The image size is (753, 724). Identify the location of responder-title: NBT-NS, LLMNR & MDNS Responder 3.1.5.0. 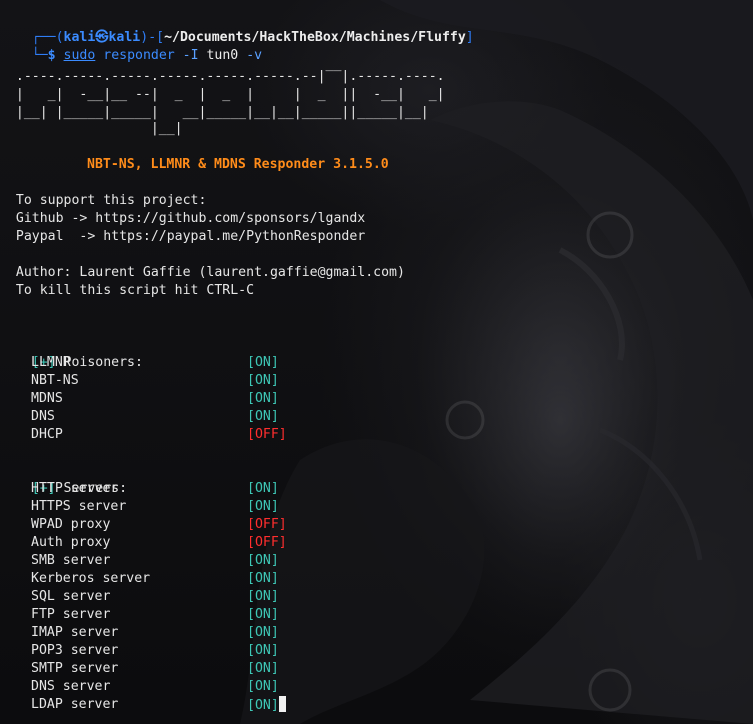
(238, 164).